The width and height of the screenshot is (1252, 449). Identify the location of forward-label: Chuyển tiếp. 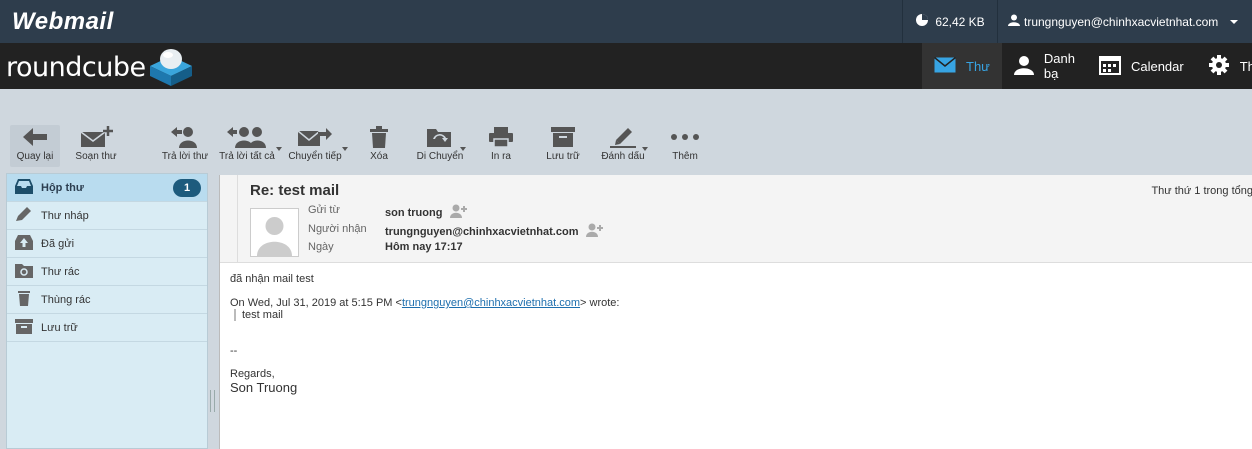
(315, 156).